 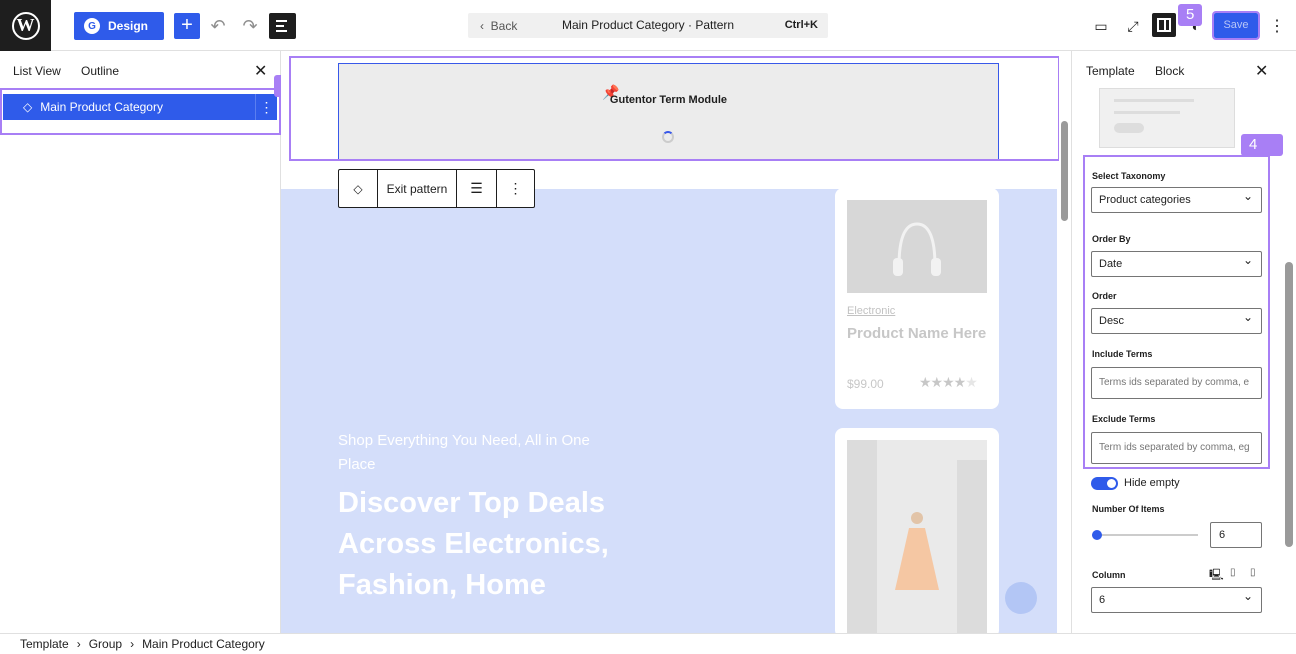 I want to click on pattern-icon: ◇, so click(x=358, y=188).